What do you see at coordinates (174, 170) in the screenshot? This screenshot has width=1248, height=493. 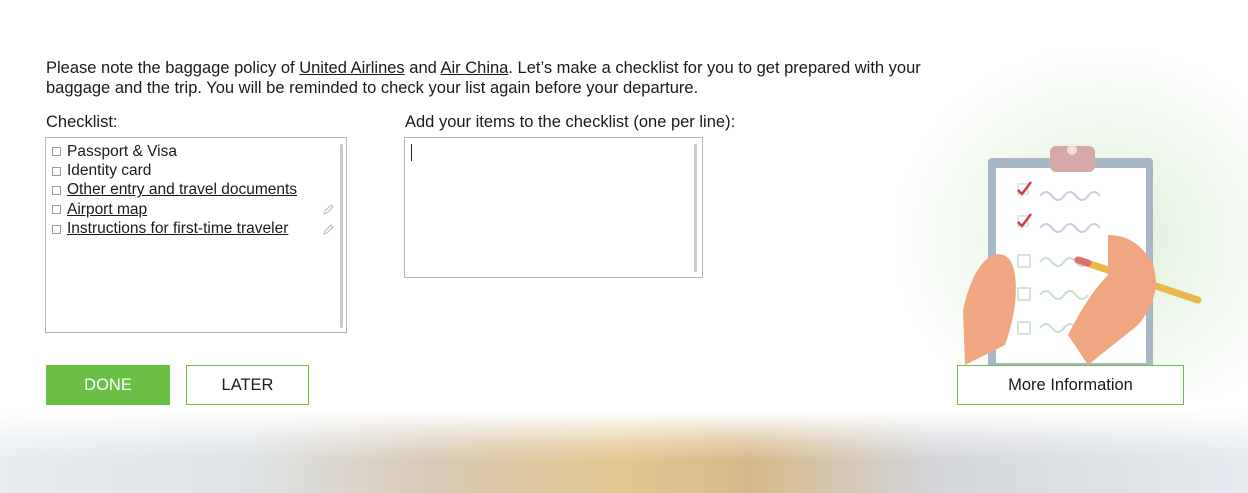 I see `checklist-item: Identity card` at bounding box center [174, 170].